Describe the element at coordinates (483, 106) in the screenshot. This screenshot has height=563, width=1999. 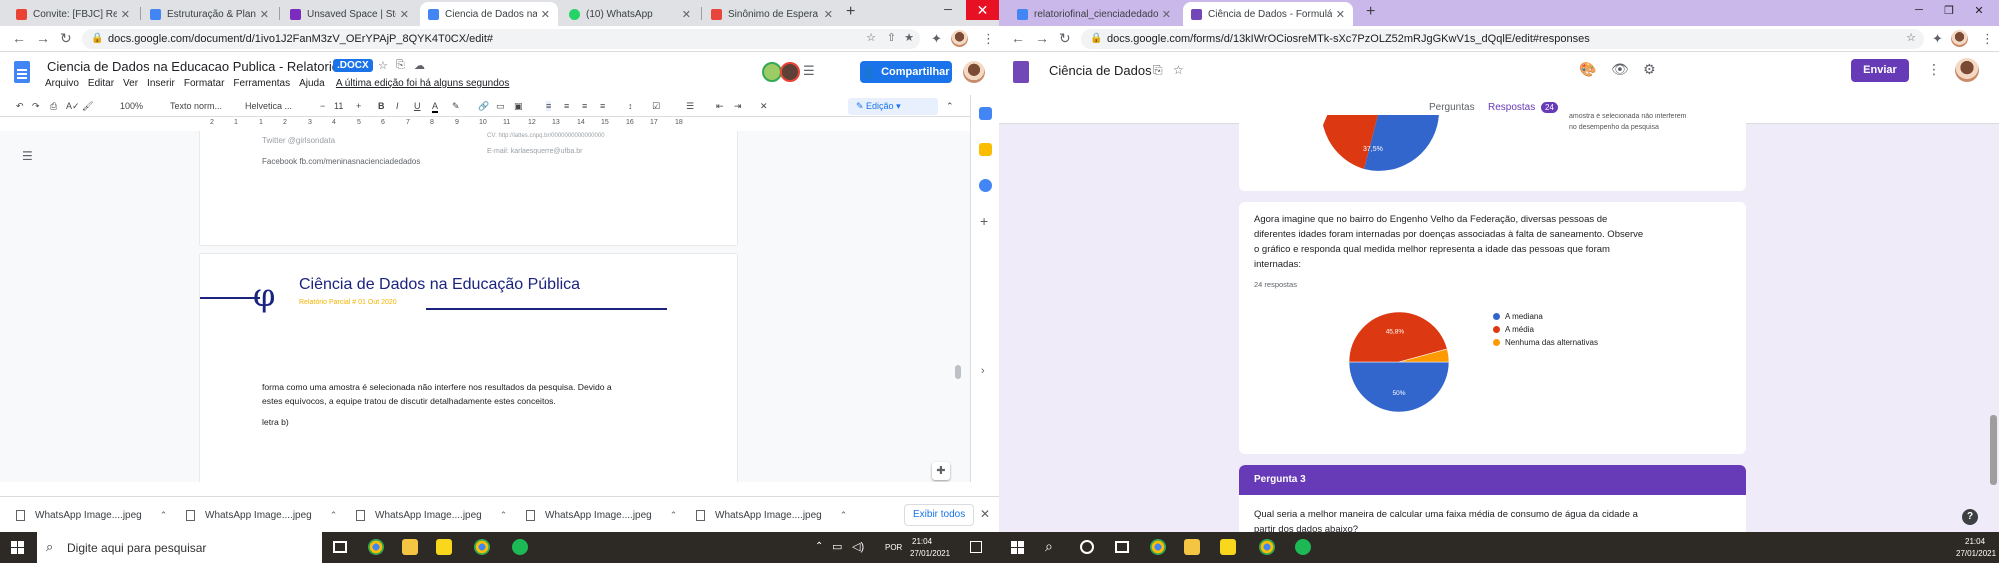
I see `link-icon: 🔗` at that location.